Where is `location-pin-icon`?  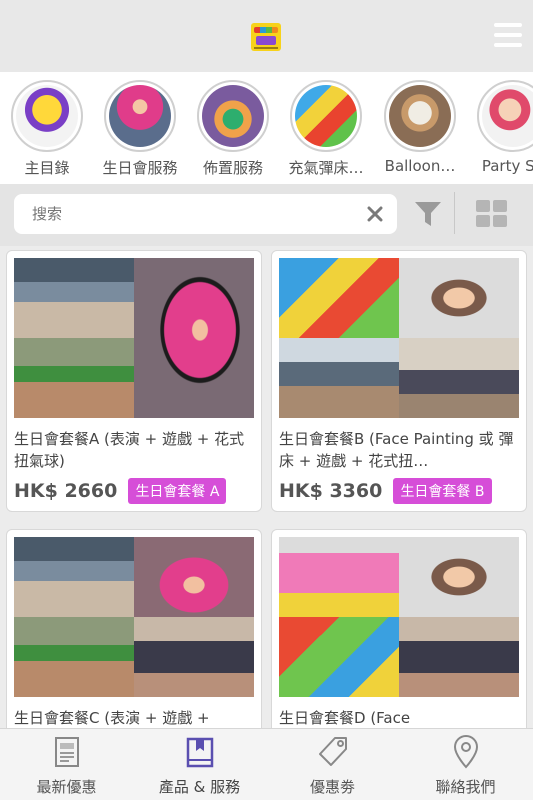
location-pin-icon is located at coordinates (465, 752).